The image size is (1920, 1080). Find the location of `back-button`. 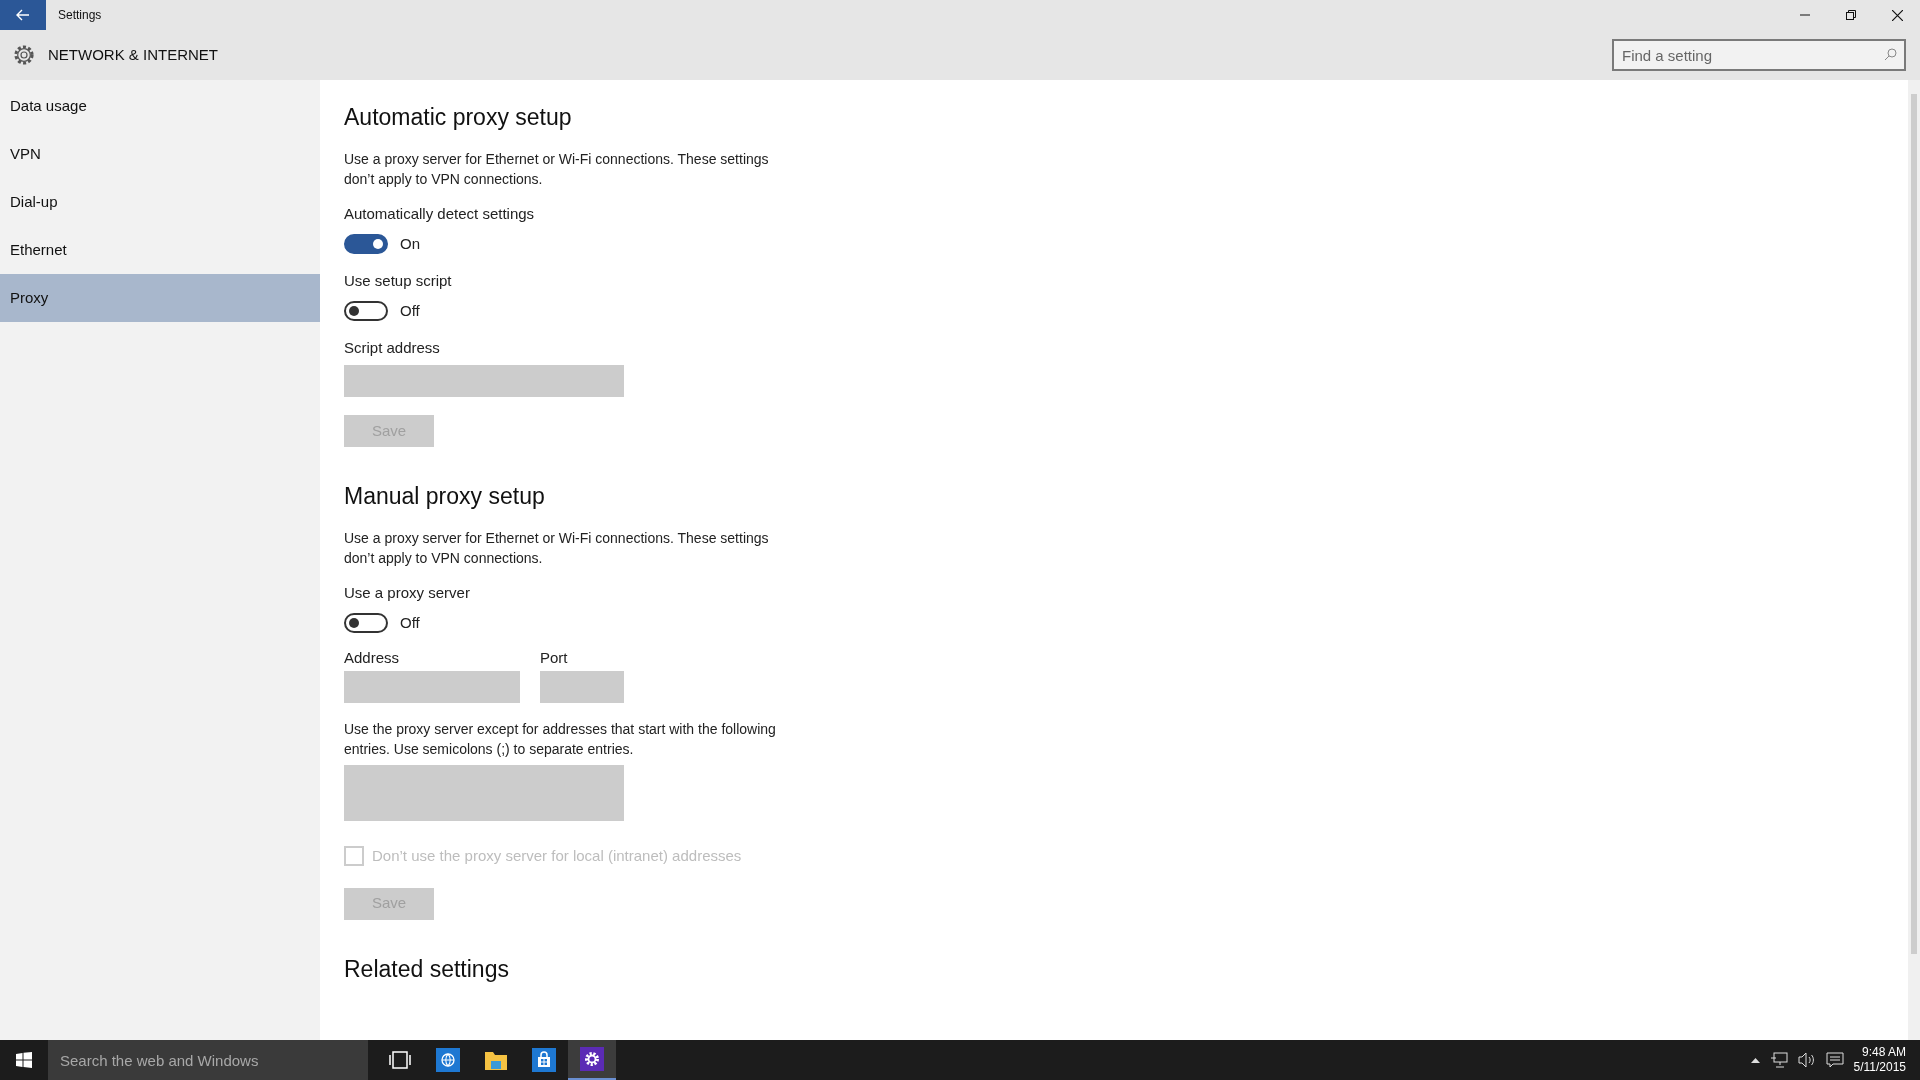

back-button is located at coordinates (23, 15).